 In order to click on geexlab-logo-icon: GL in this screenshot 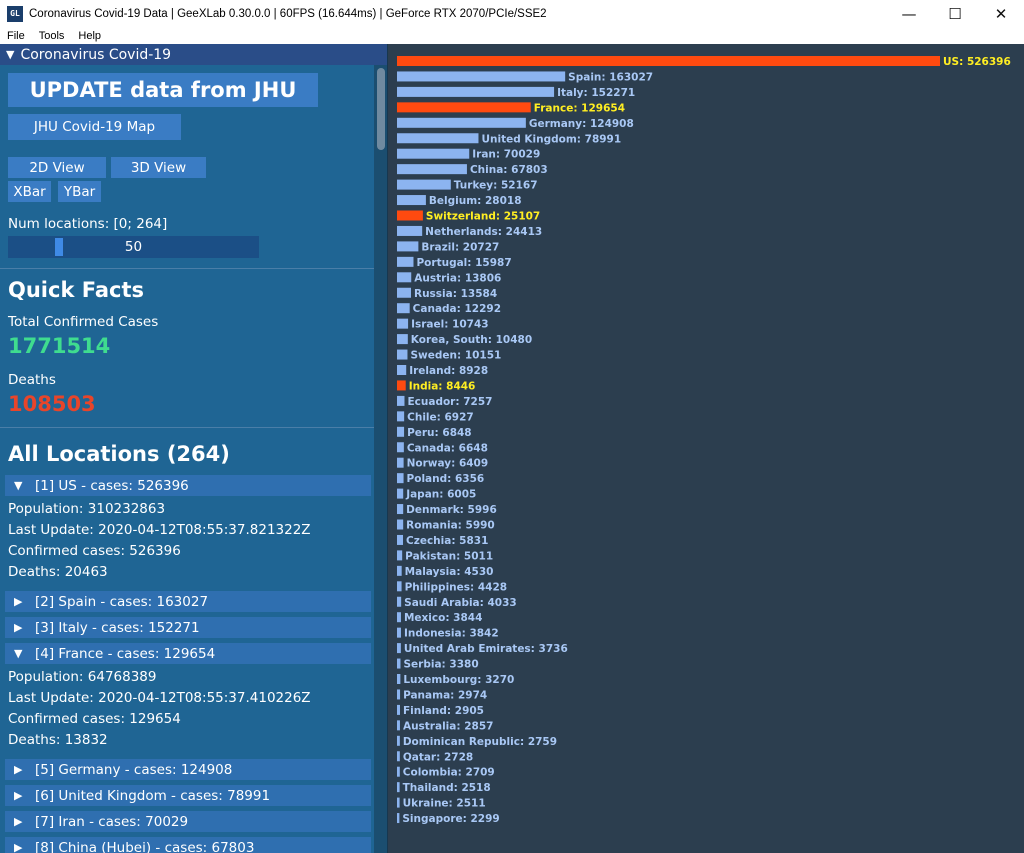, I will do `click(15, 13)`.